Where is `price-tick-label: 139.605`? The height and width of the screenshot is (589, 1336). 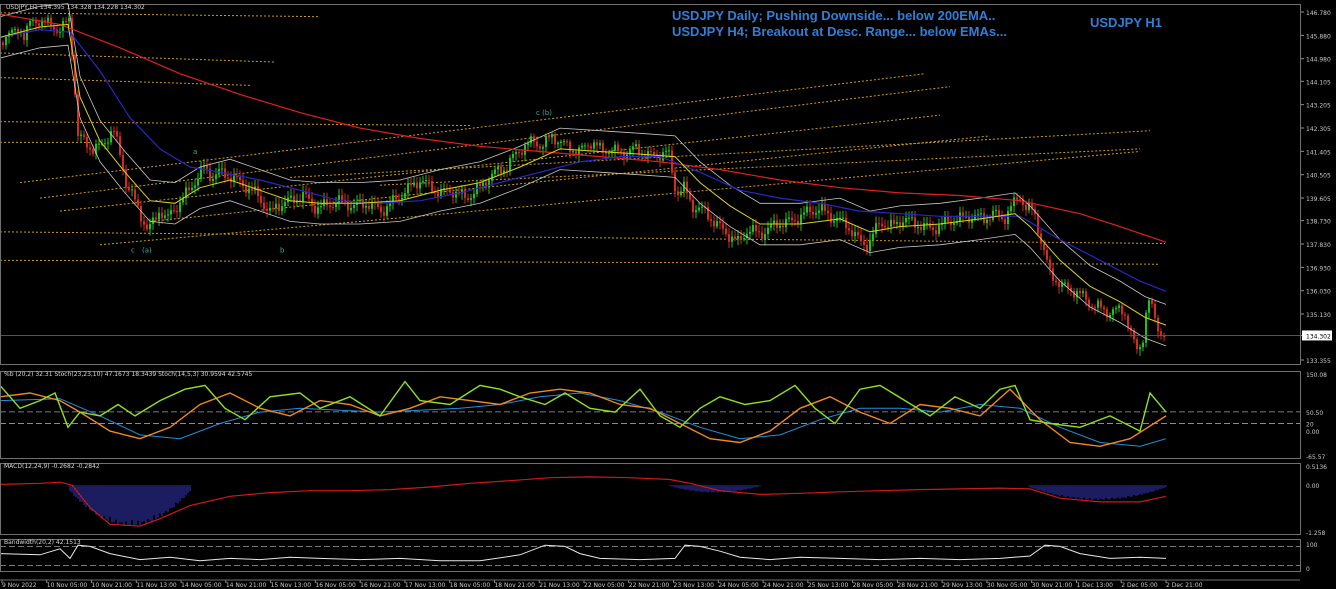 price-tick-label: 139.605 is located at coordinates (1318, 199).